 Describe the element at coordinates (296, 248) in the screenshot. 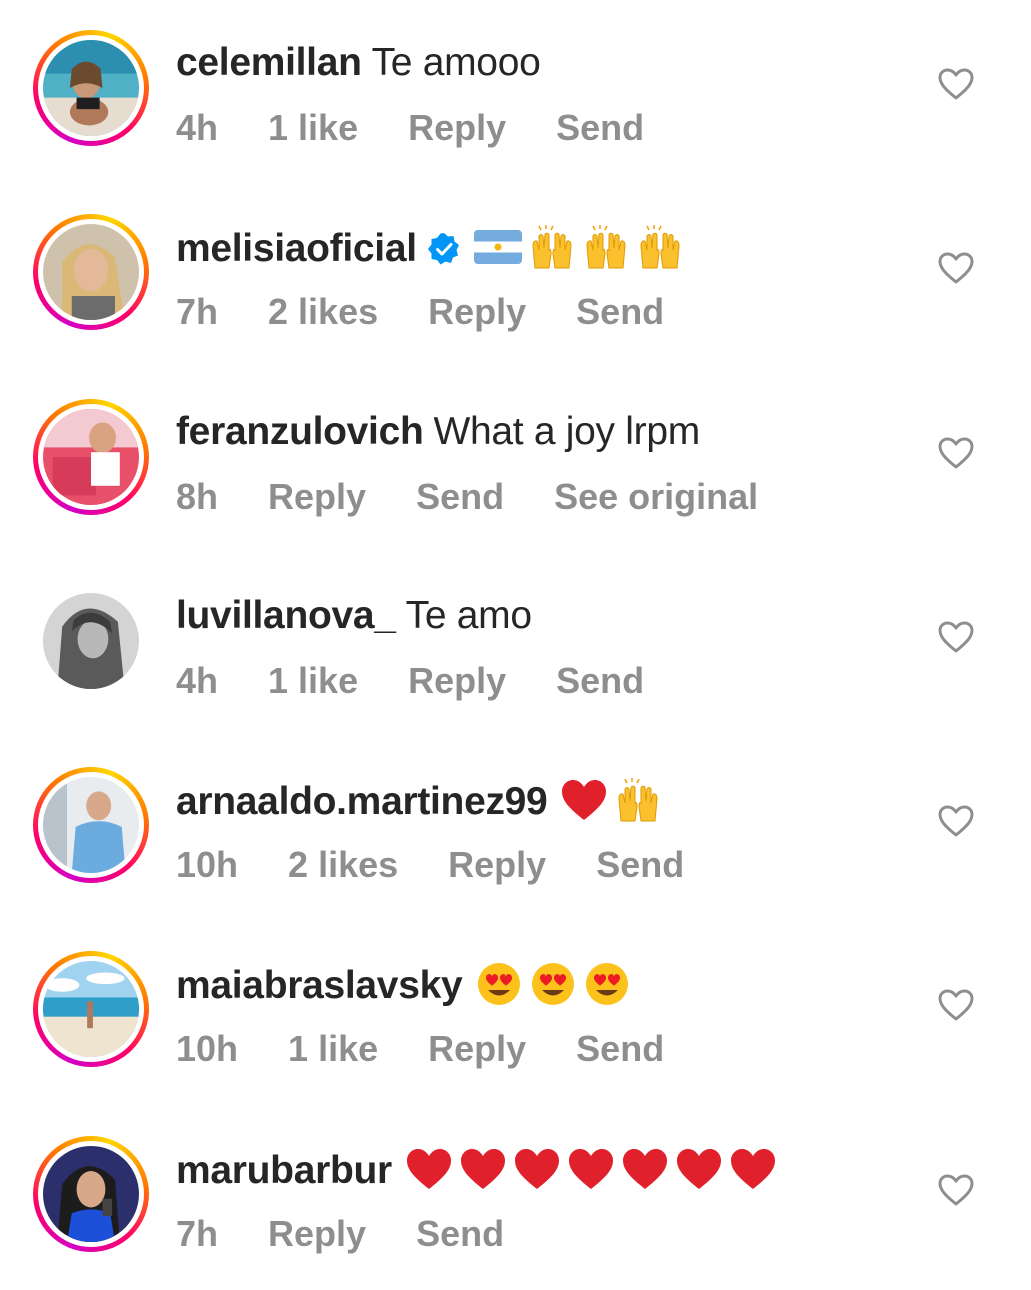

I see `comment-username: melisiaoficial` at that location.